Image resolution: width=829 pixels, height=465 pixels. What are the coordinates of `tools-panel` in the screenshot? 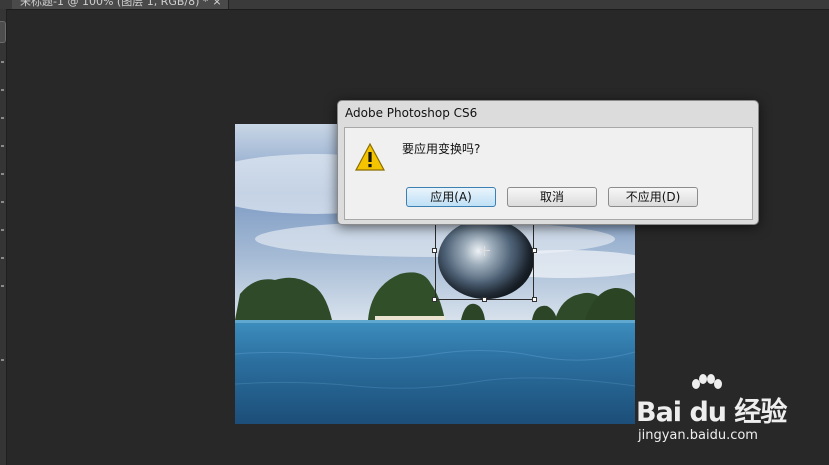 It's located at (3, 237).